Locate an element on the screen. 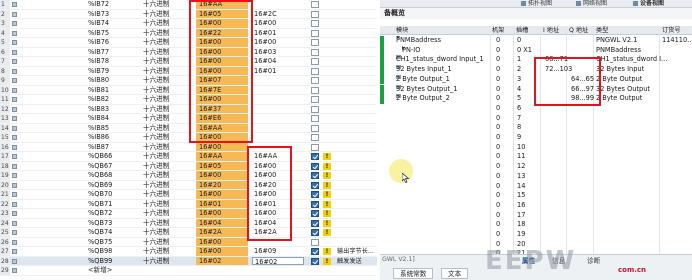 The height and width of the screenshot is (280, 692). address-cell: %QB70 is located at coordinates (100, 195).